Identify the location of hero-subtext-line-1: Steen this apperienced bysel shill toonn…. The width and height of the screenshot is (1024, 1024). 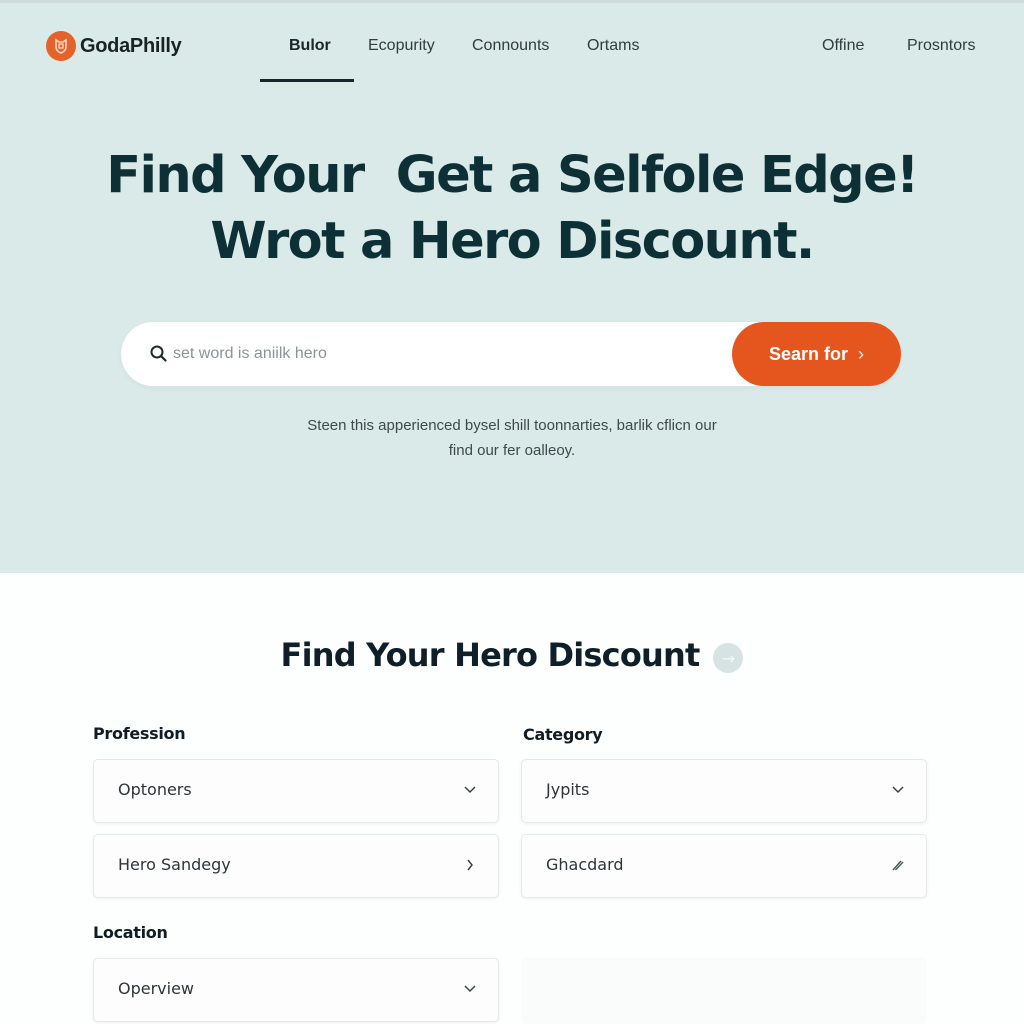
(512, 425).